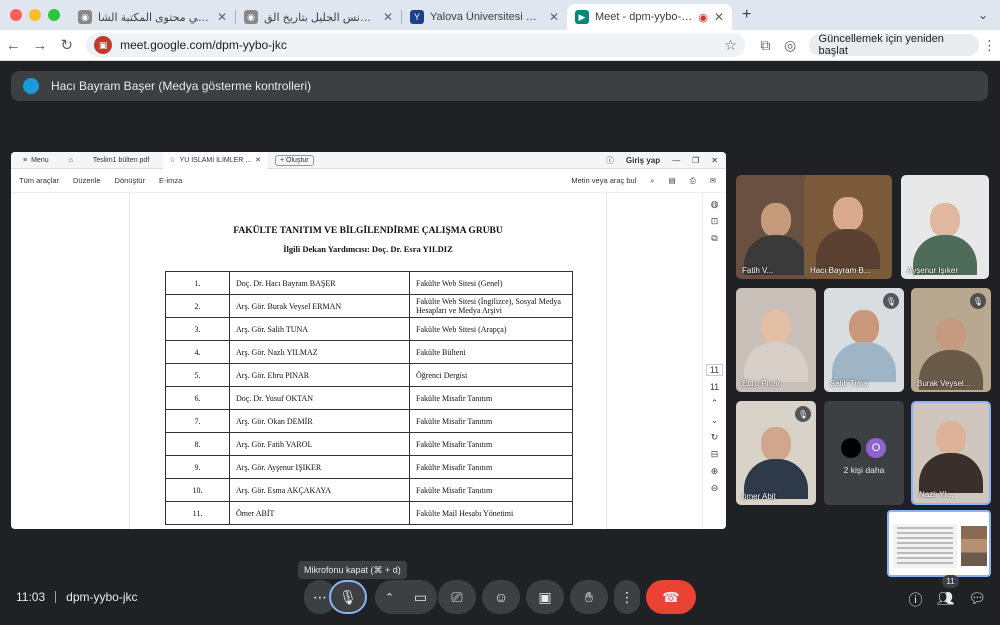  I want to click on table-cell-task: Fakülte Misafir Tanıtım, so click(491, 467).